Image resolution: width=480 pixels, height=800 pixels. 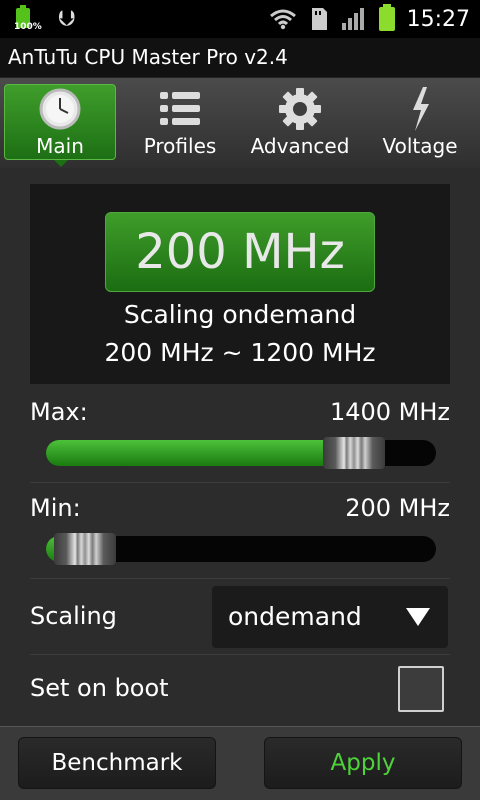 What do you see at coordinates (240, 252) in the screenshot?
I see `current-frequency-display: 200 MHz` at bounding box center [240, 252].